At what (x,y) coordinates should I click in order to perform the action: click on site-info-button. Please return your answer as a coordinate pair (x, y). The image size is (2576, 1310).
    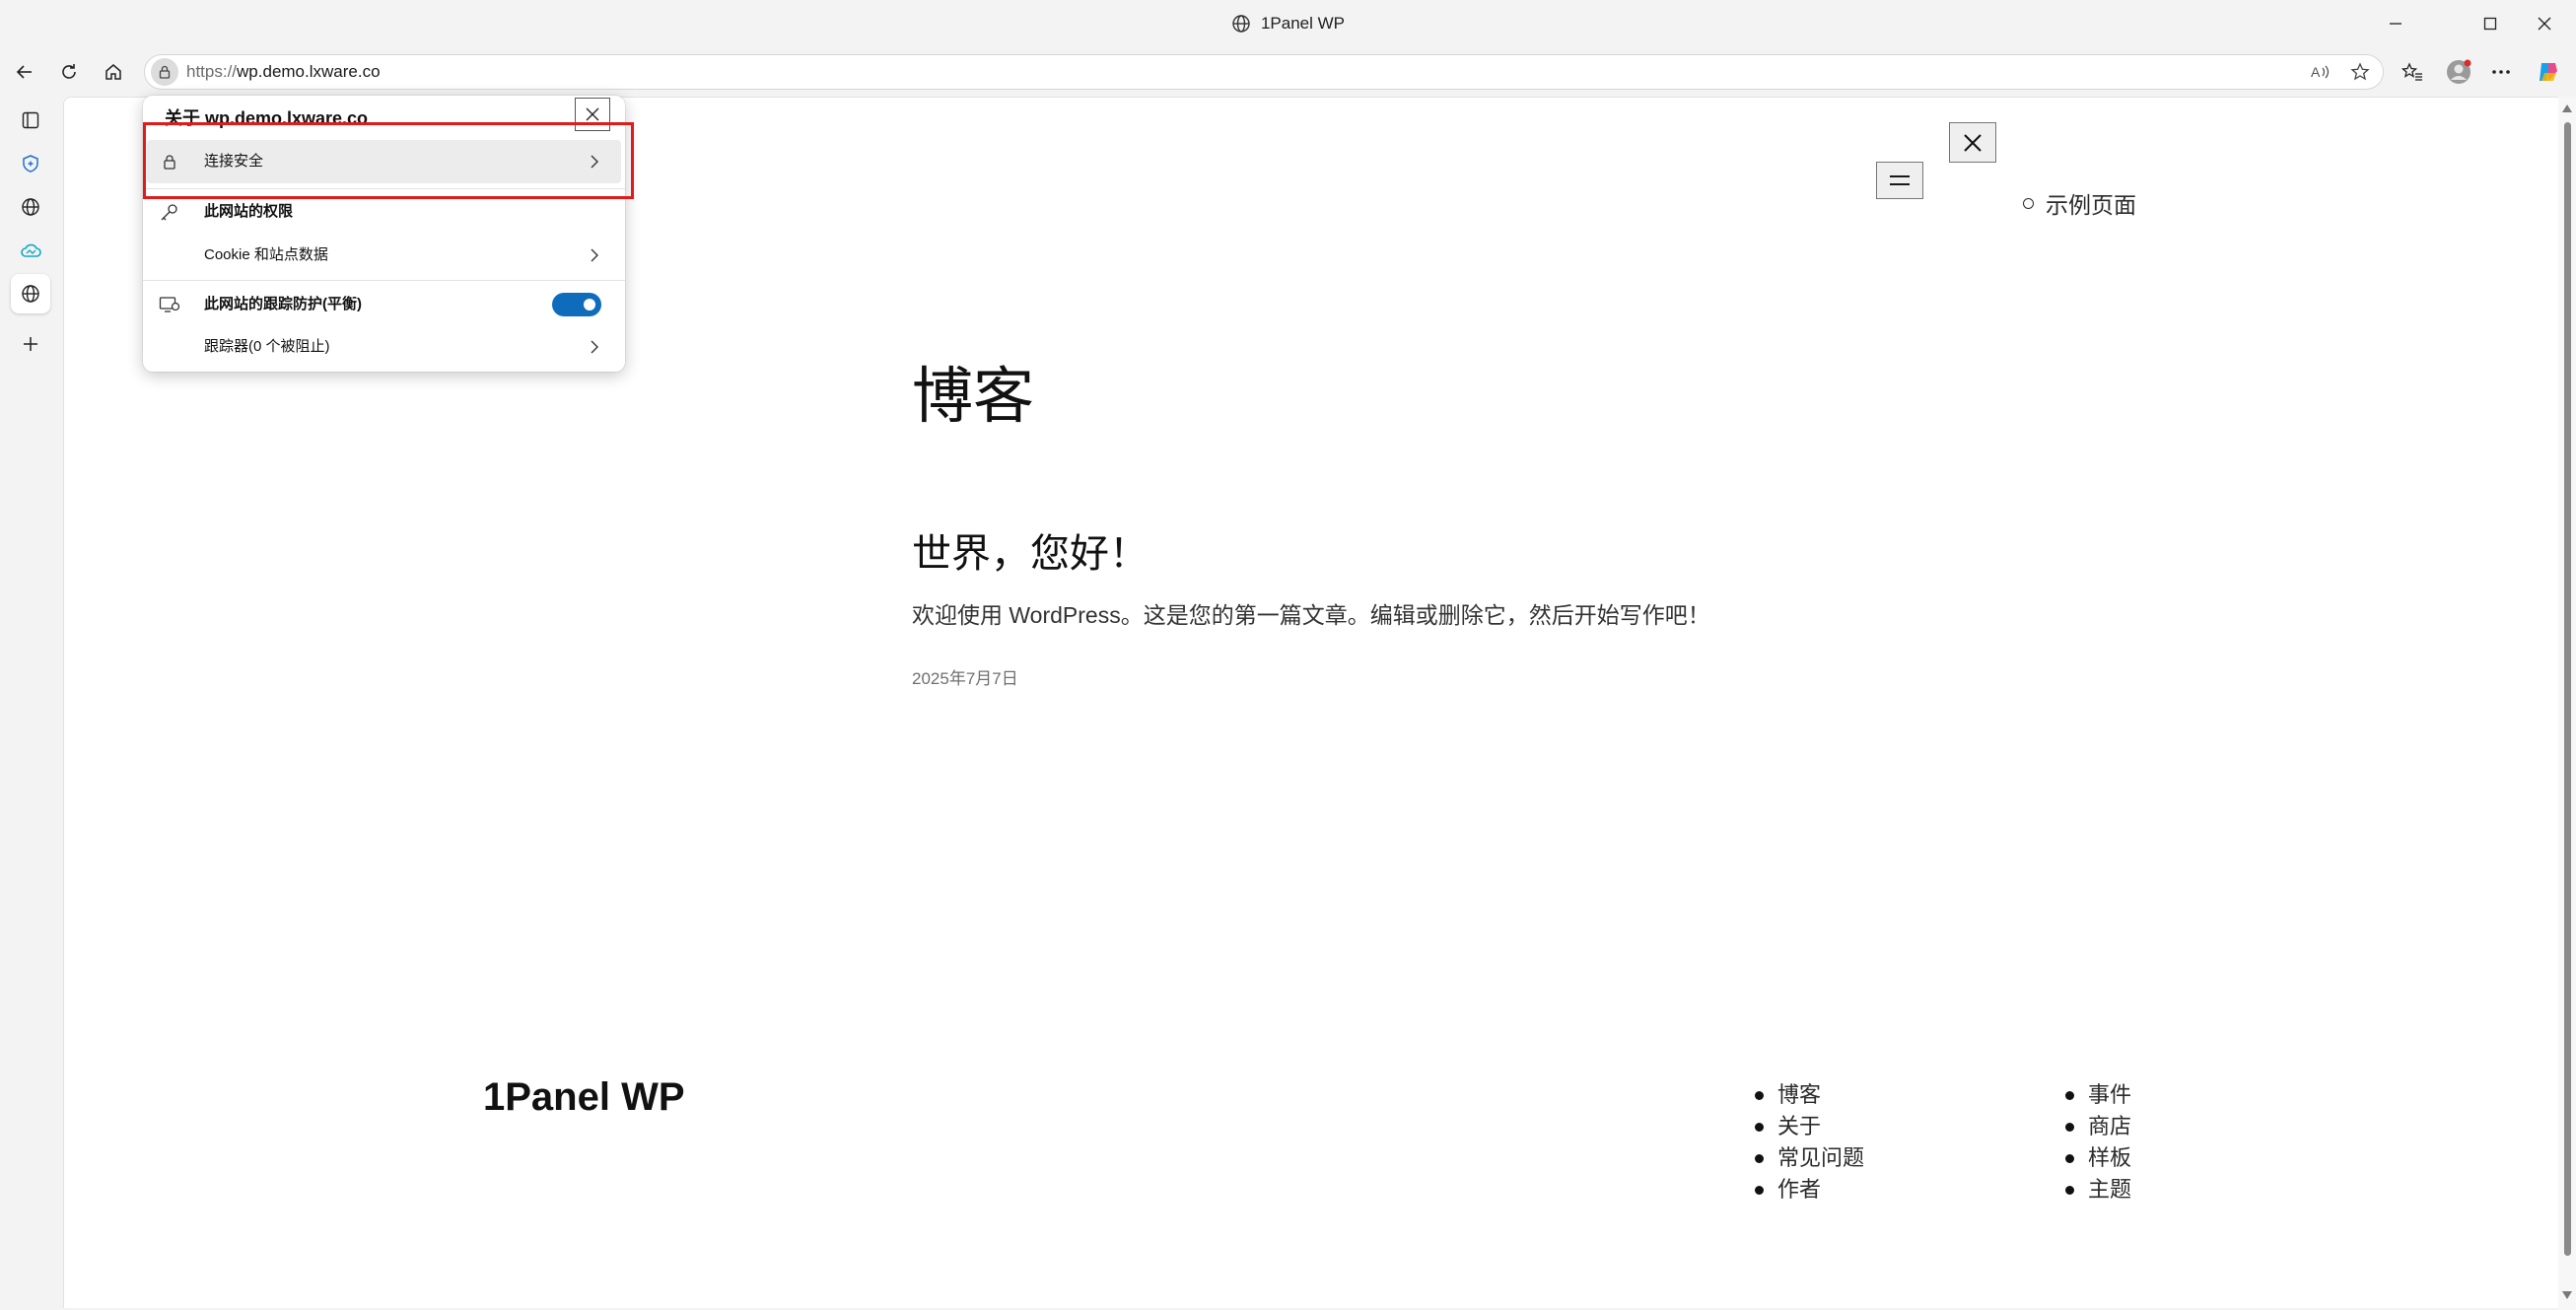
    Looking at the image, I should click on (165, 72).